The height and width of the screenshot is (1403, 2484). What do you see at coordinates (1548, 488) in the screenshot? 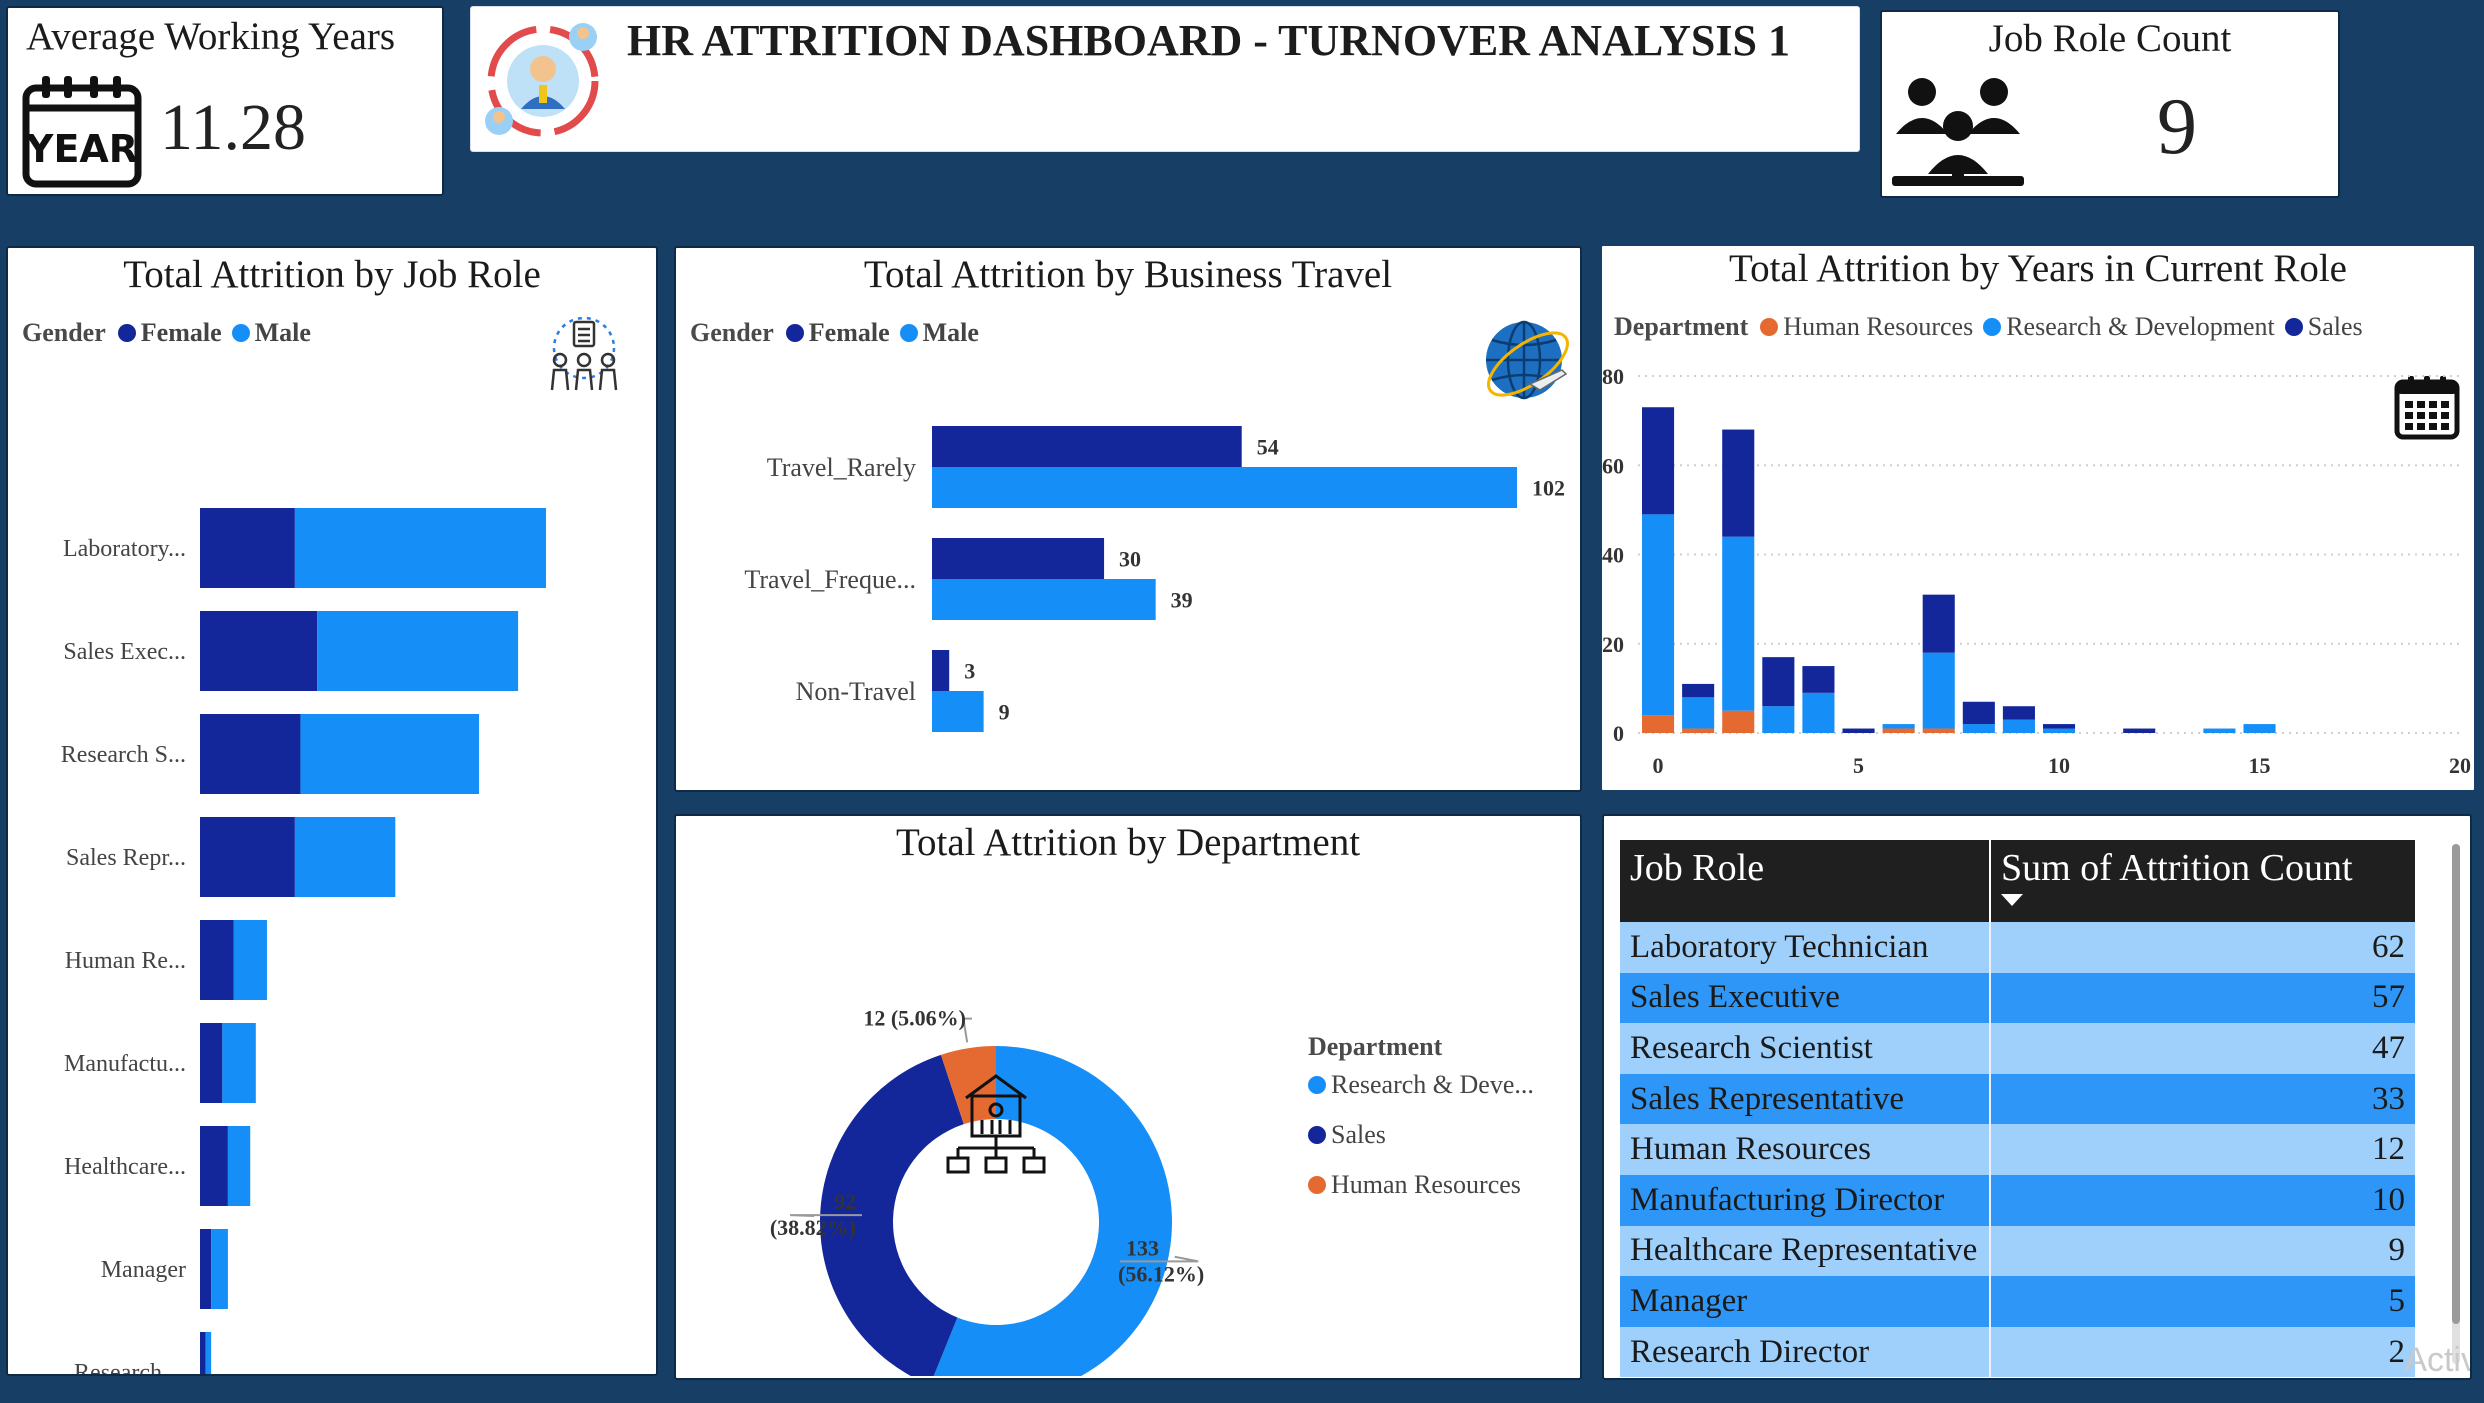
I see `data-label: 102` at bounding box center [1548, 488].